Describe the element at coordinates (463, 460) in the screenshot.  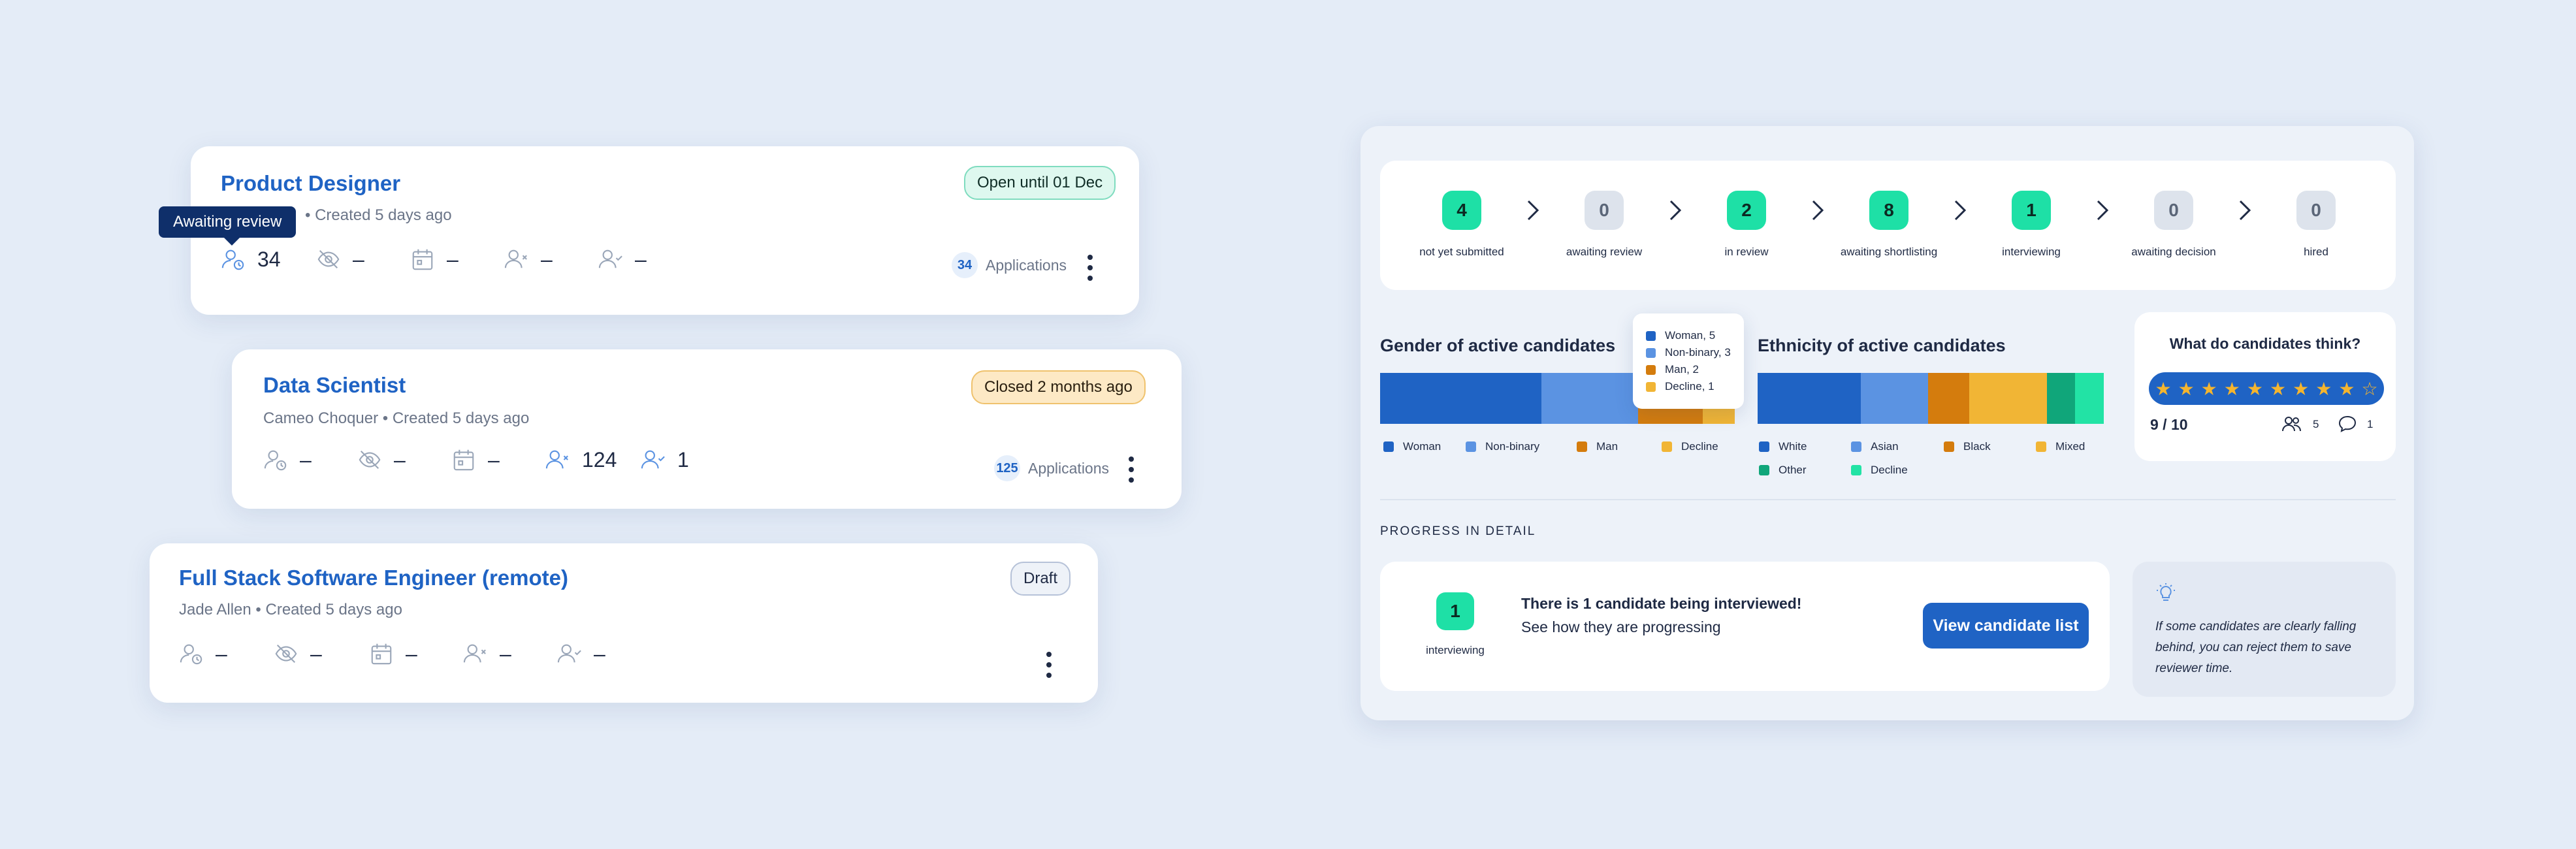
I see `calendar-icon` at that location.